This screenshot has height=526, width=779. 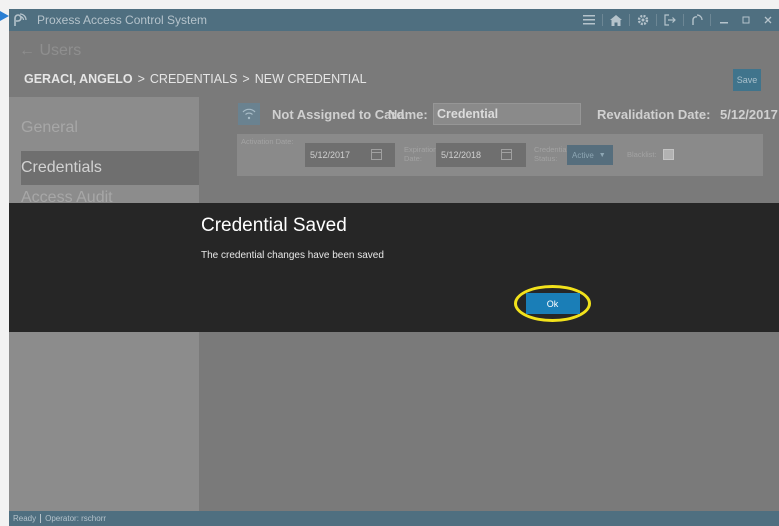 What do you see at coordinates (338, 114) in the screenshot?
I see `card-status-label: Not Assigned to Card` at bounding box center [338, 114].